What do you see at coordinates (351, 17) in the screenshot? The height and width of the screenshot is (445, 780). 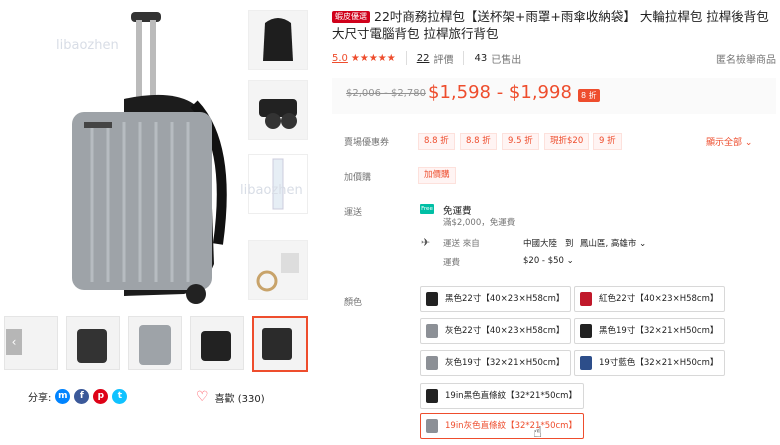 I see `mall-badge: 蝦皮優選` at bounding box center [351, 17].